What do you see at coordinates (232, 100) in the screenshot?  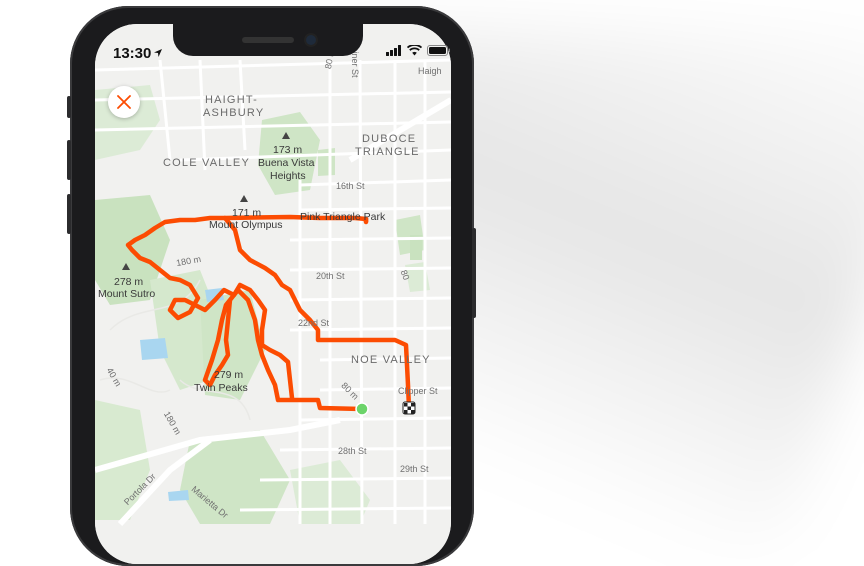 I see `area-label: HAIGHT-` at bounding box center [232, 100].